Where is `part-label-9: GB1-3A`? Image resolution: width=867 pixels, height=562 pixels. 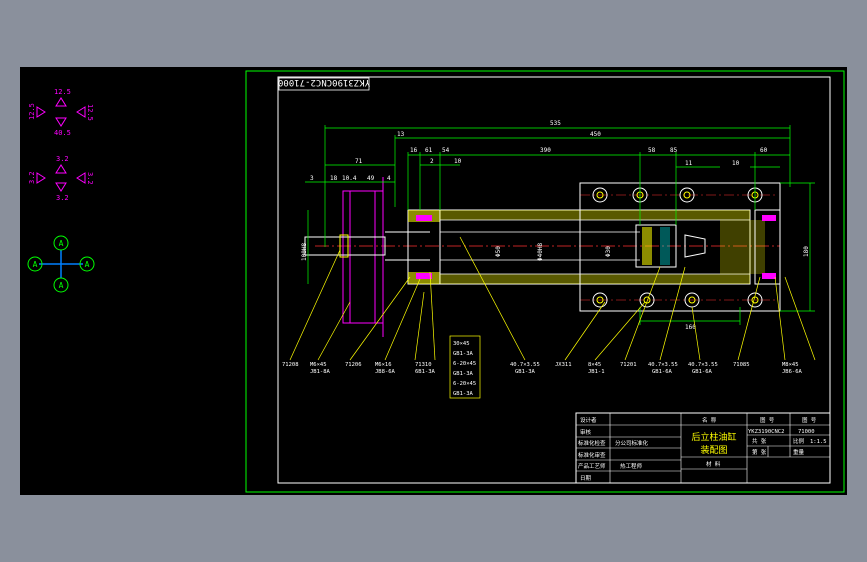
part-label-9: GB1-3A is located at coordinates (525, 372).